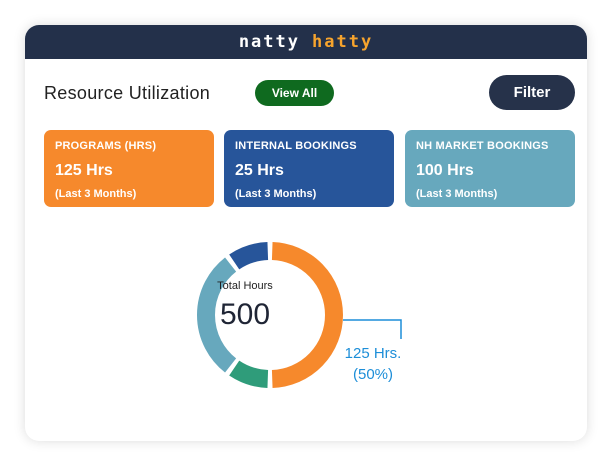 This screenshot has height=466, width=612. What do you see at coordinates (245, 314) in the screenshot?
I see `donut-center-value: 500` at bounding box center [245, 314].